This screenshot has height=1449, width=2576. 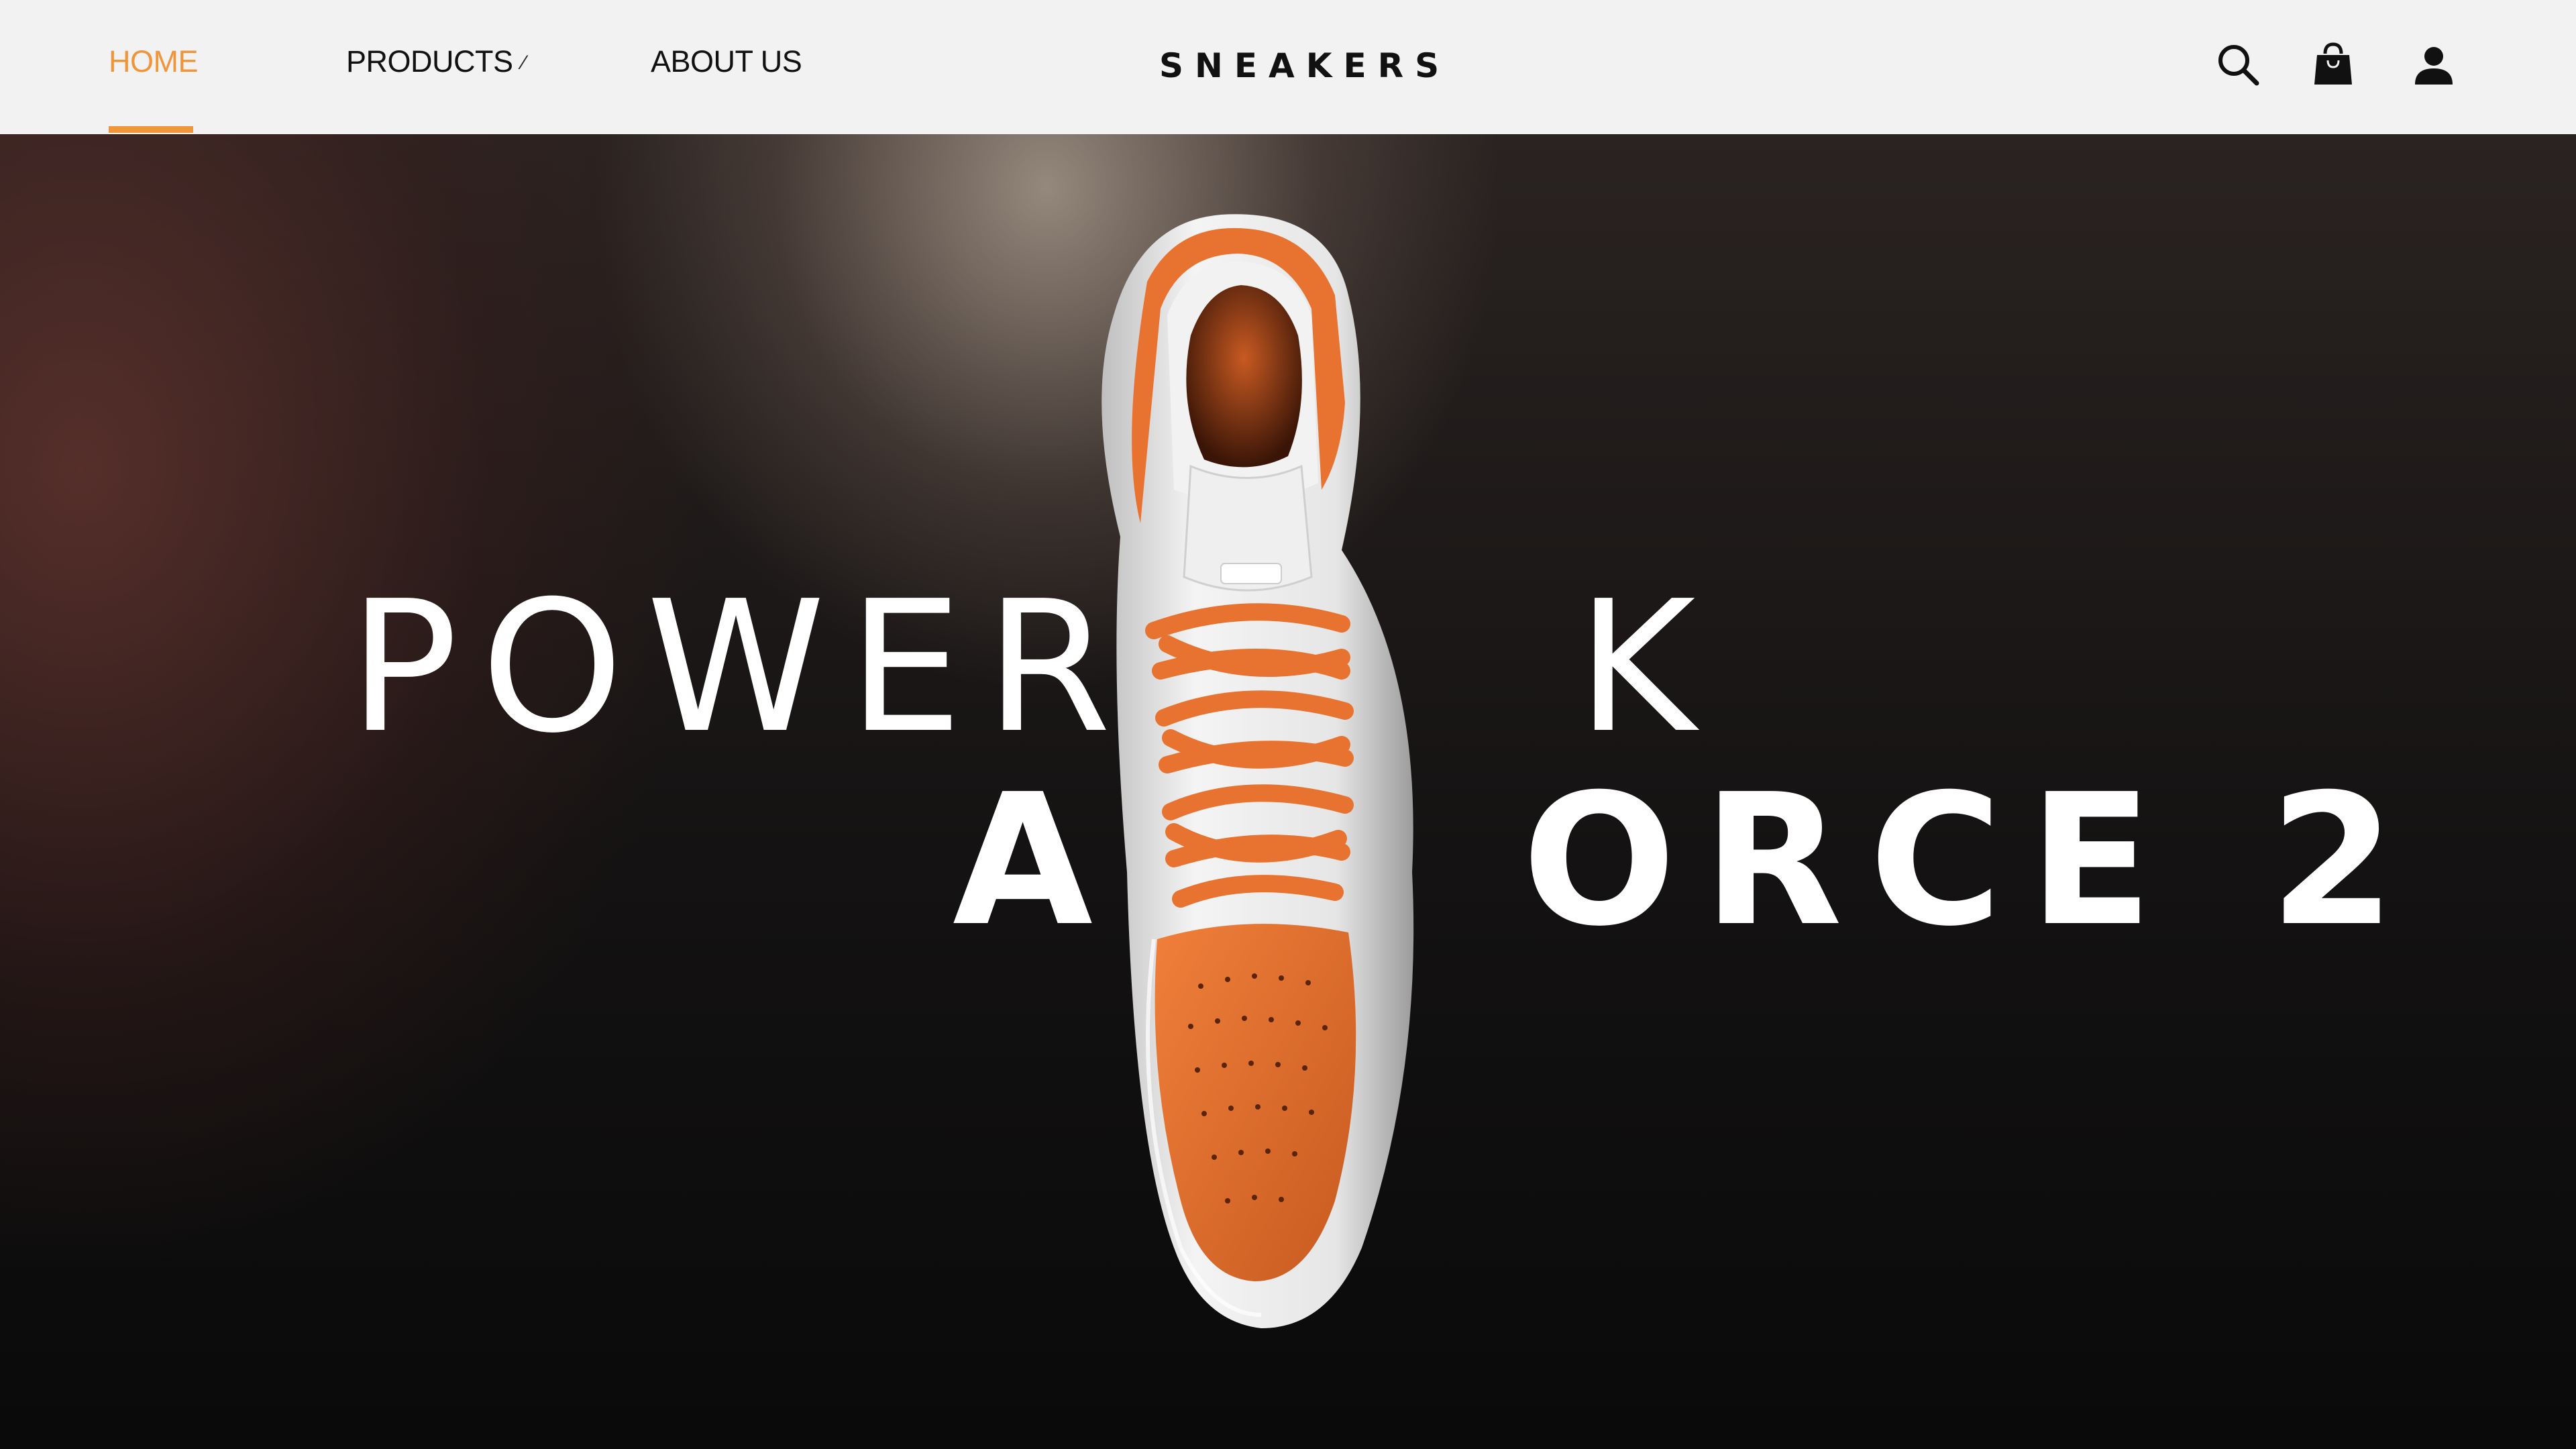 I want to click on sneaker-product-image, so click(x=1274, y=771).